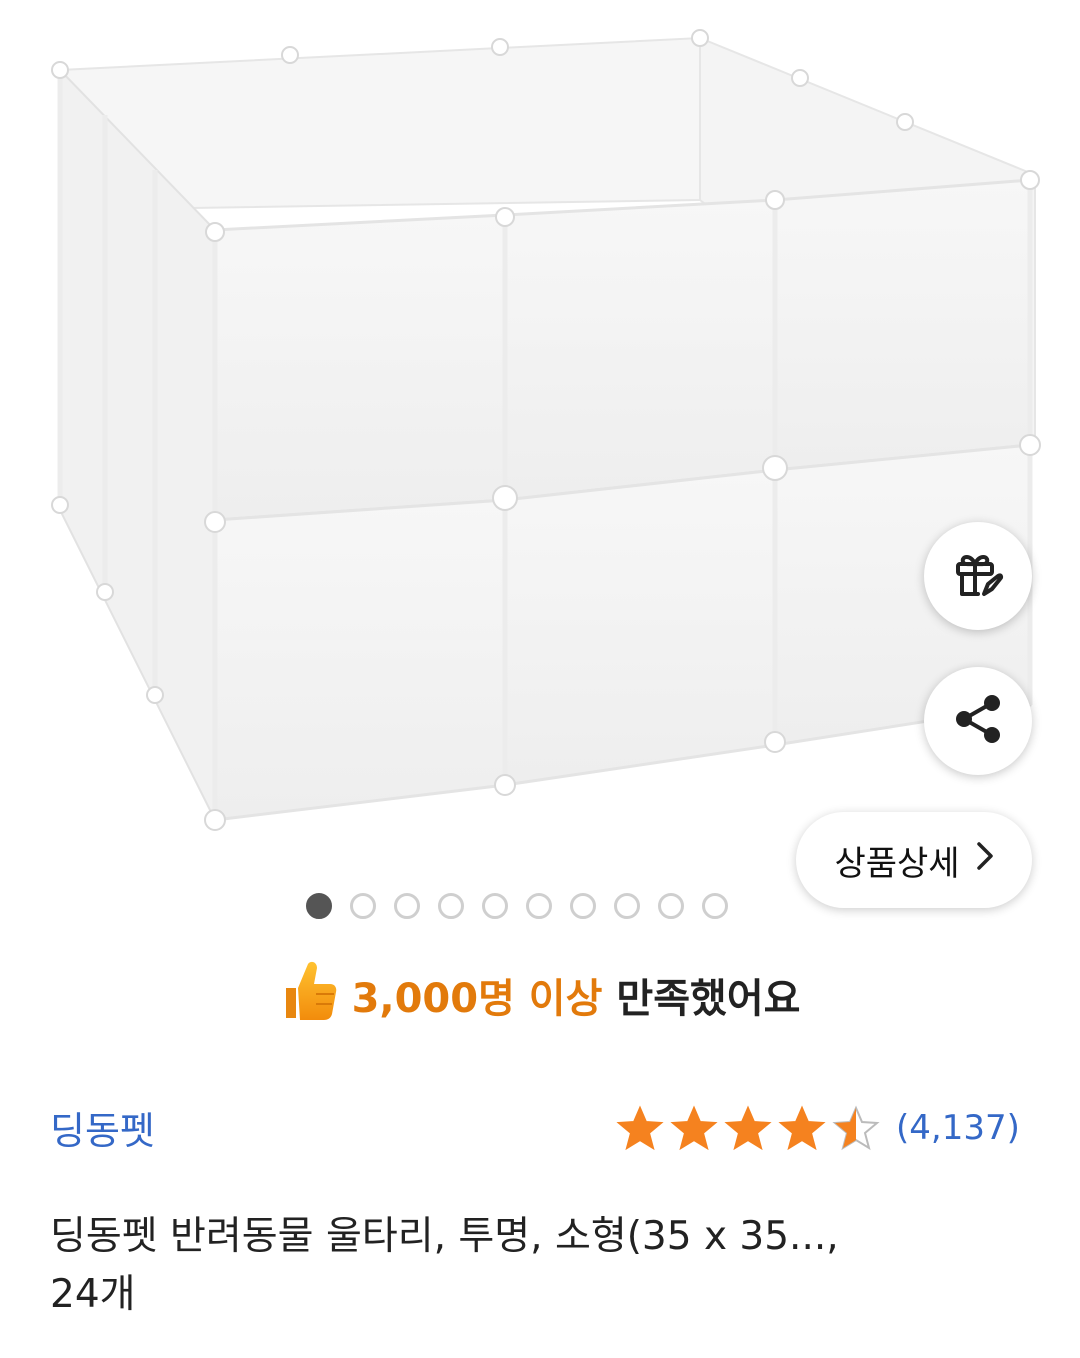 Image resolution: width=1080 pixels, height=1358 pixels. What do you see at coordinates (517, 906) in the screenshot?
I see `image-carousel-indicator` at bounding box center [517, 906].